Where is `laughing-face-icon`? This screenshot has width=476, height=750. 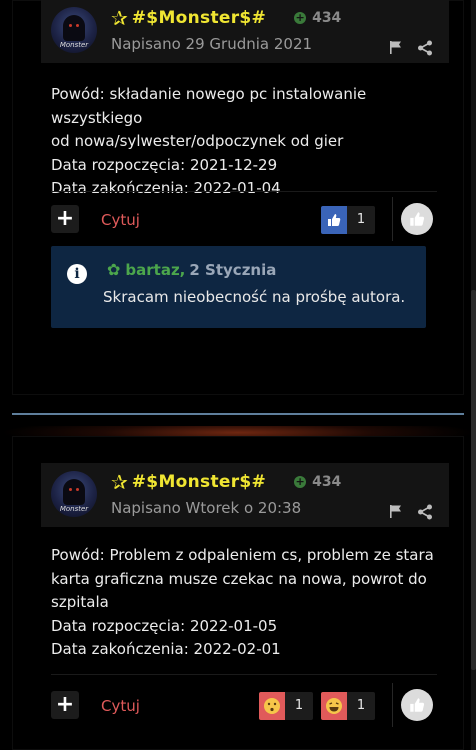
laughing-face-icon is located at coordinates (334, 706).